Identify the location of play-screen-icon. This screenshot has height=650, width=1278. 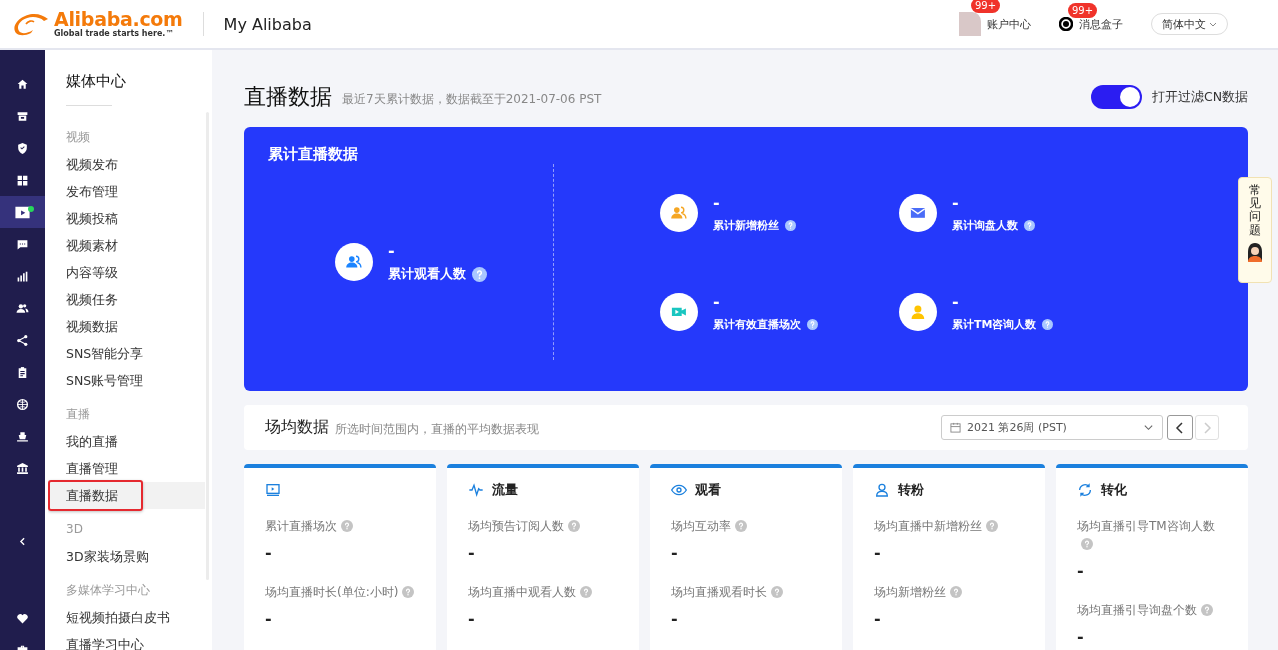
(273, 490).